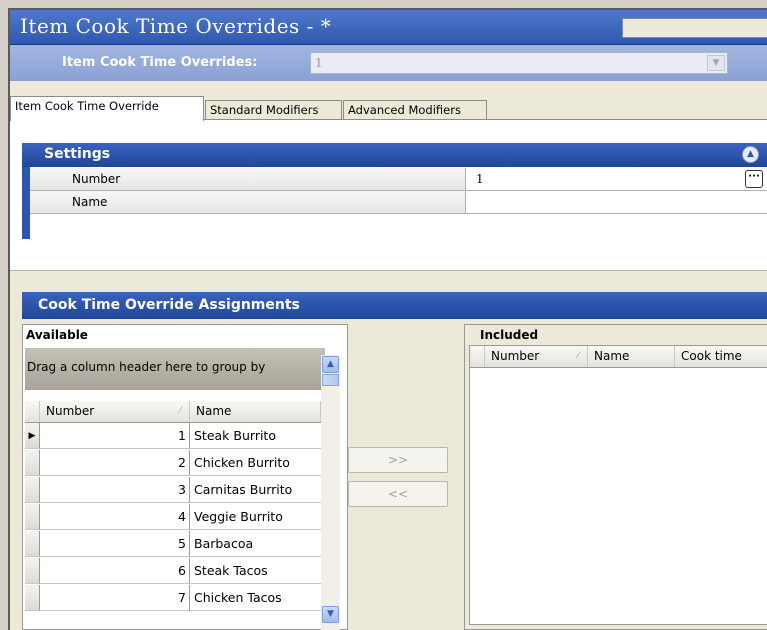 The image size is (767, 630). Describe the element at coordinates (388, 27) in the screenshot. I see `title-bar: Item Cook Time Overrides - *` at that location.